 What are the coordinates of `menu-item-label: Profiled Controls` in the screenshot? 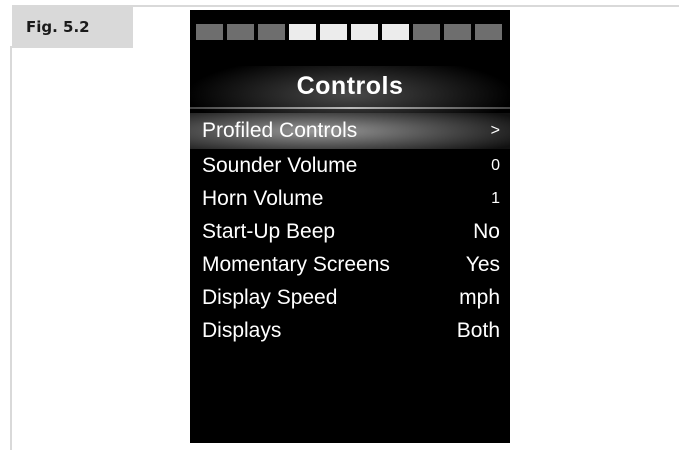 It's located at (280, 130).